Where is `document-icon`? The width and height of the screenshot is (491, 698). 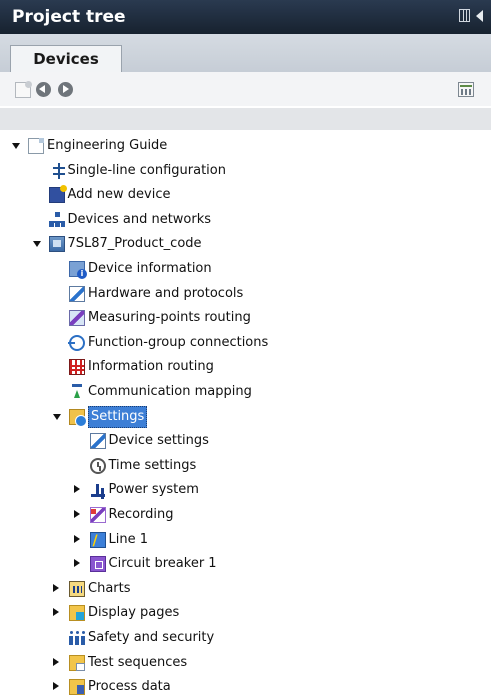
document-icon is located at coordinates (36, 146).